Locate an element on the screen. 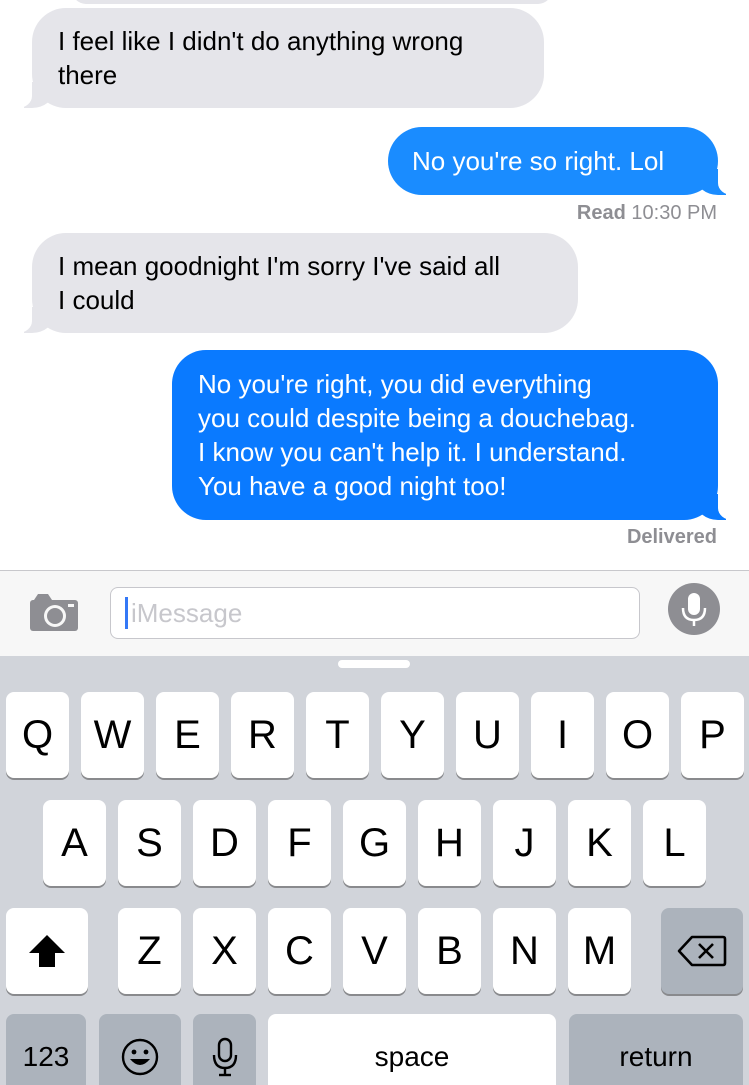  input-placeholder: iMessage is located at coordinates (187, 613).